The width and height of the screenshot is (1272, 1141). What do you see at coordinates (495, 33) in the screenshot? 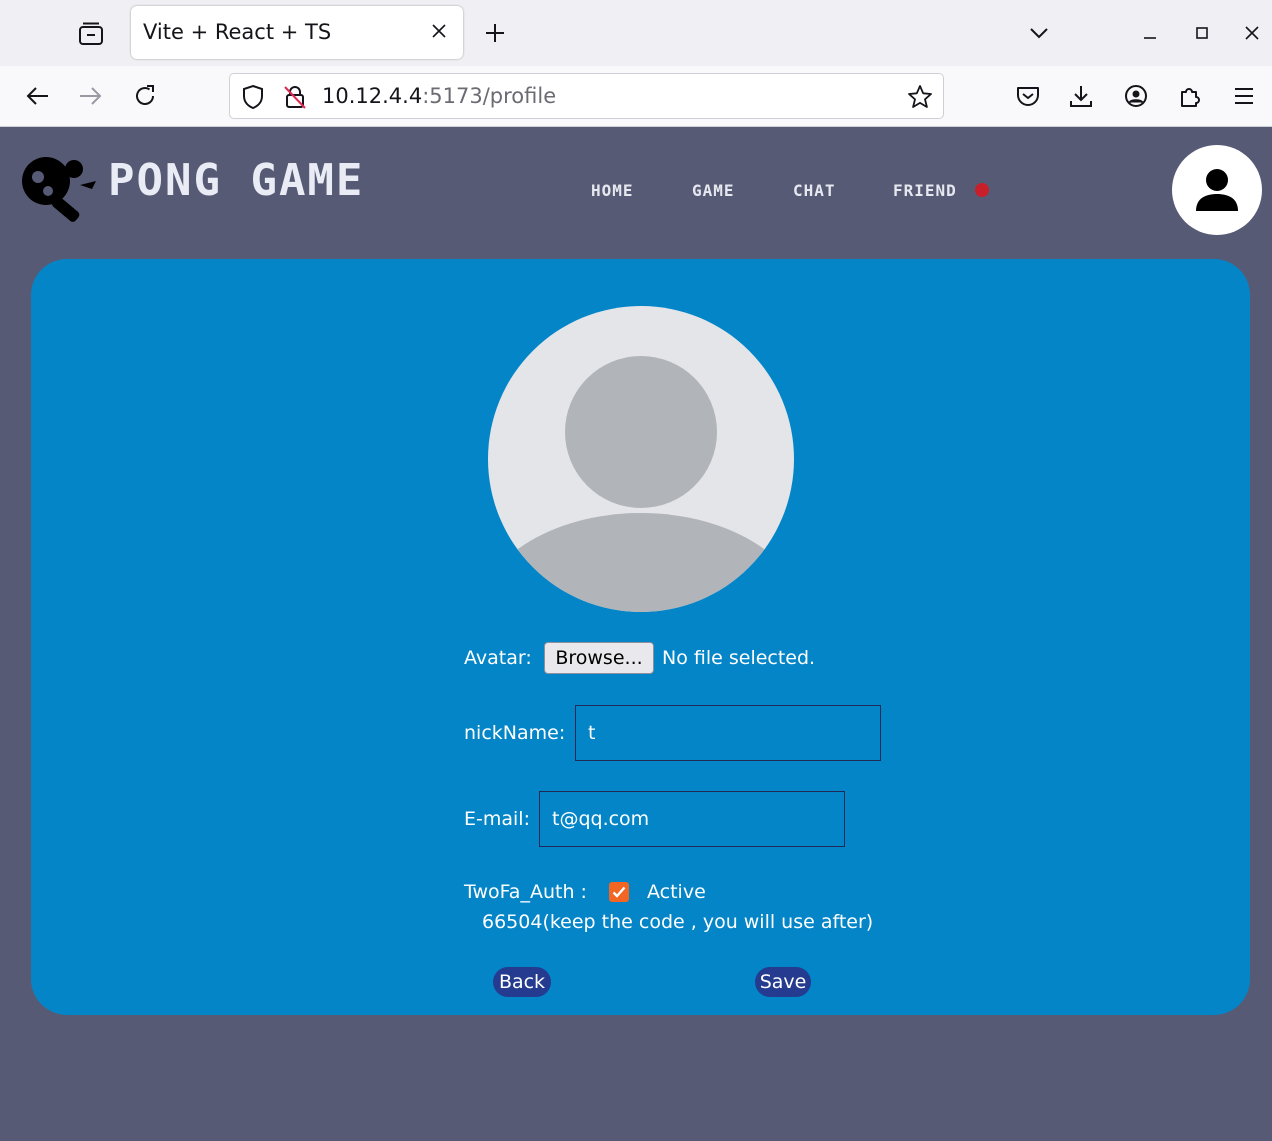
I see `new-tab-plus-icon` at bounding box center [495, 33].